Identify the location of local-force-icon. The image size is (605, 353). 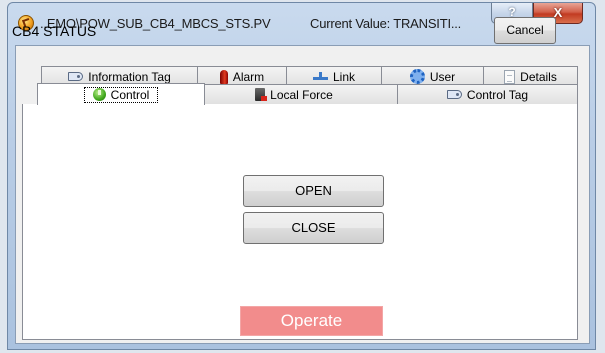
(261, 94).